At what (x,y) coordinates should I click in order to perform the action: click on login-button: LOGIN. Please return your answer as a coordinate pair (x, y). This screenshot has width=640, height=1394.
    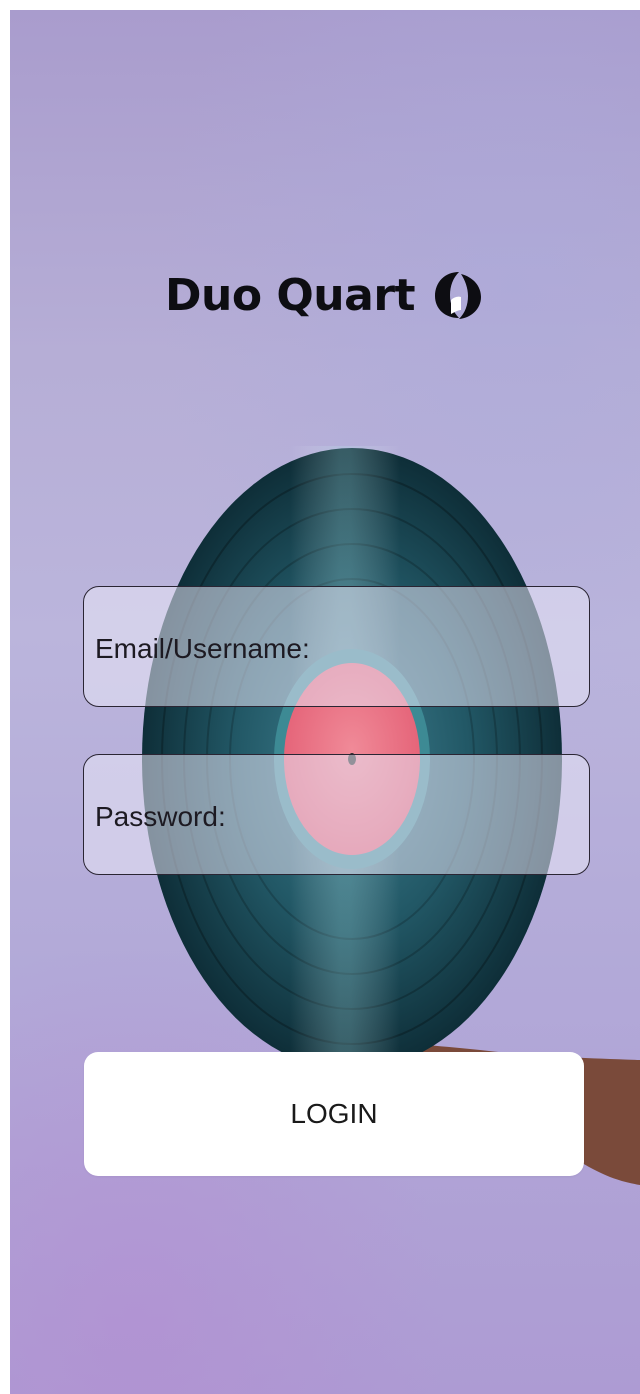
    Looking at the image, I should click on (334, 1114).